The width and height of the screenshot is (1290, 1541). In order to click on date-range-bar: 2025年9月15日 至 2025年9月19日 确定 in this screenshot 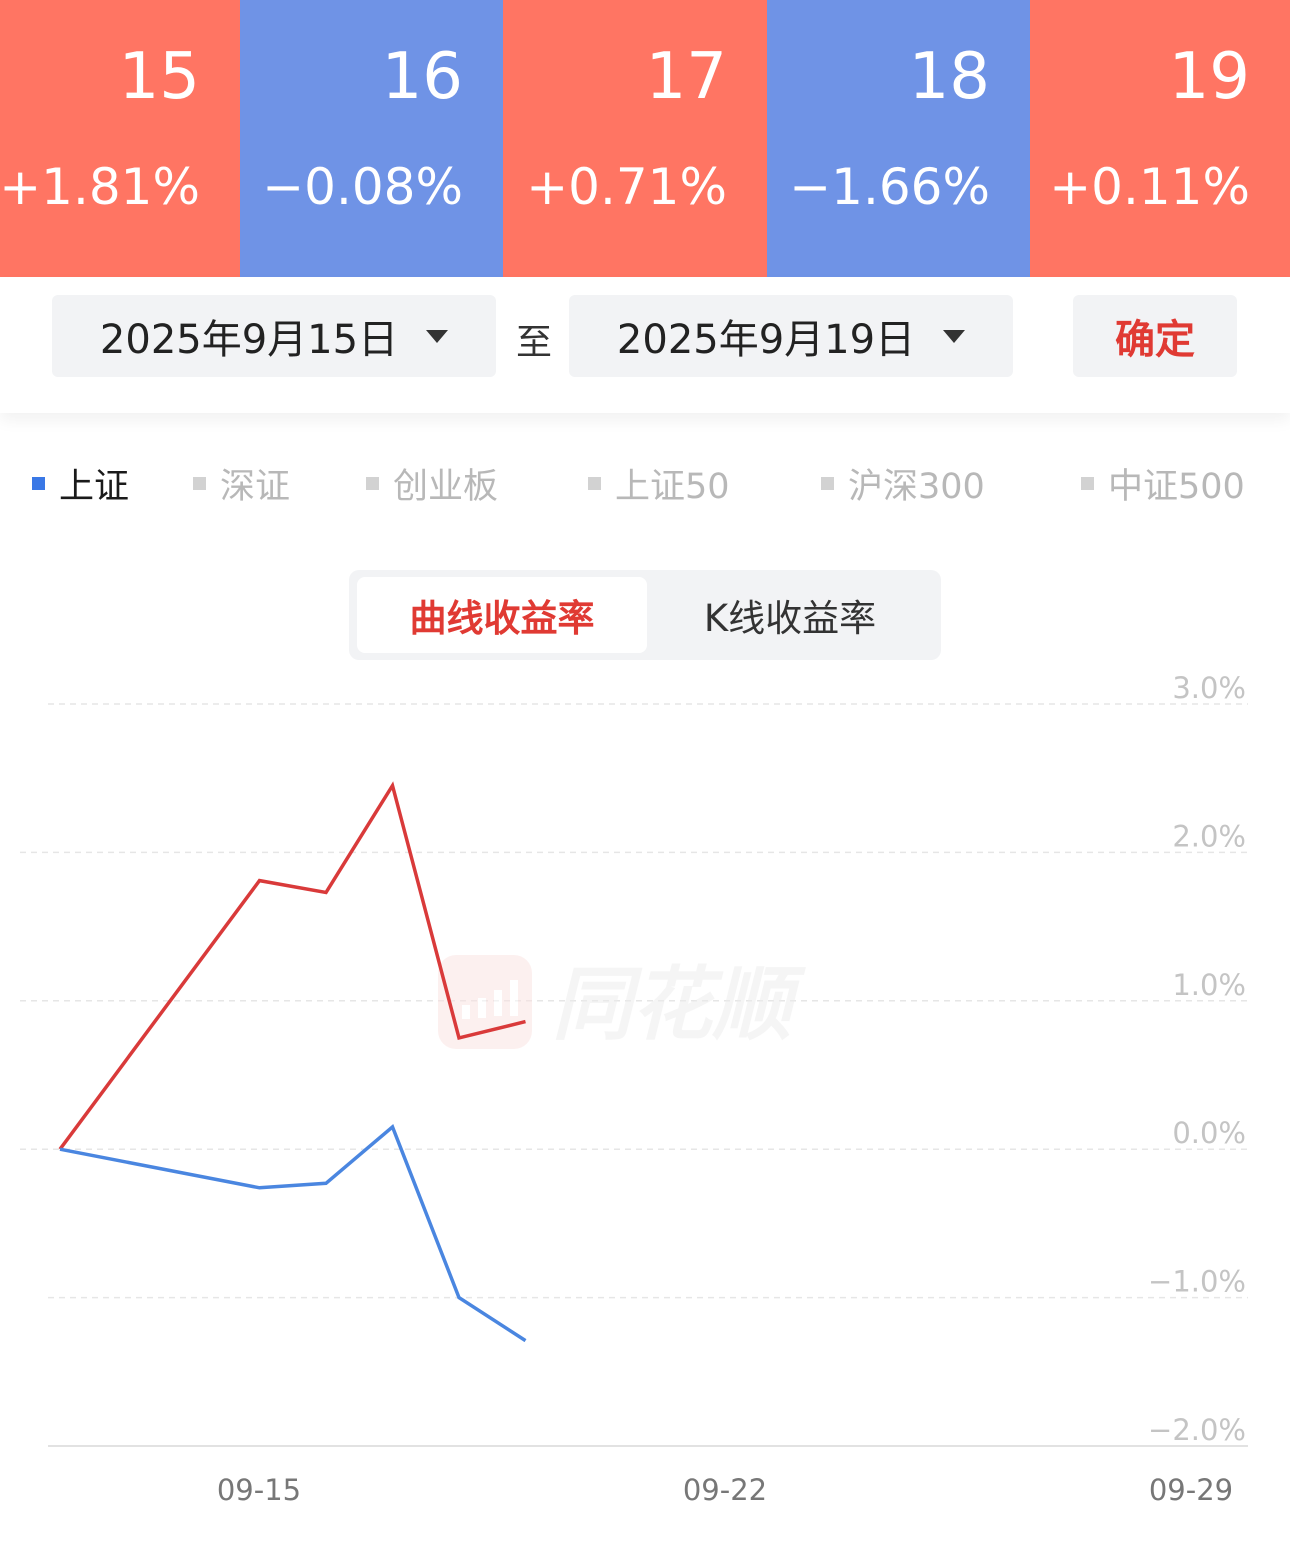, I will do `click(645, 345)`.